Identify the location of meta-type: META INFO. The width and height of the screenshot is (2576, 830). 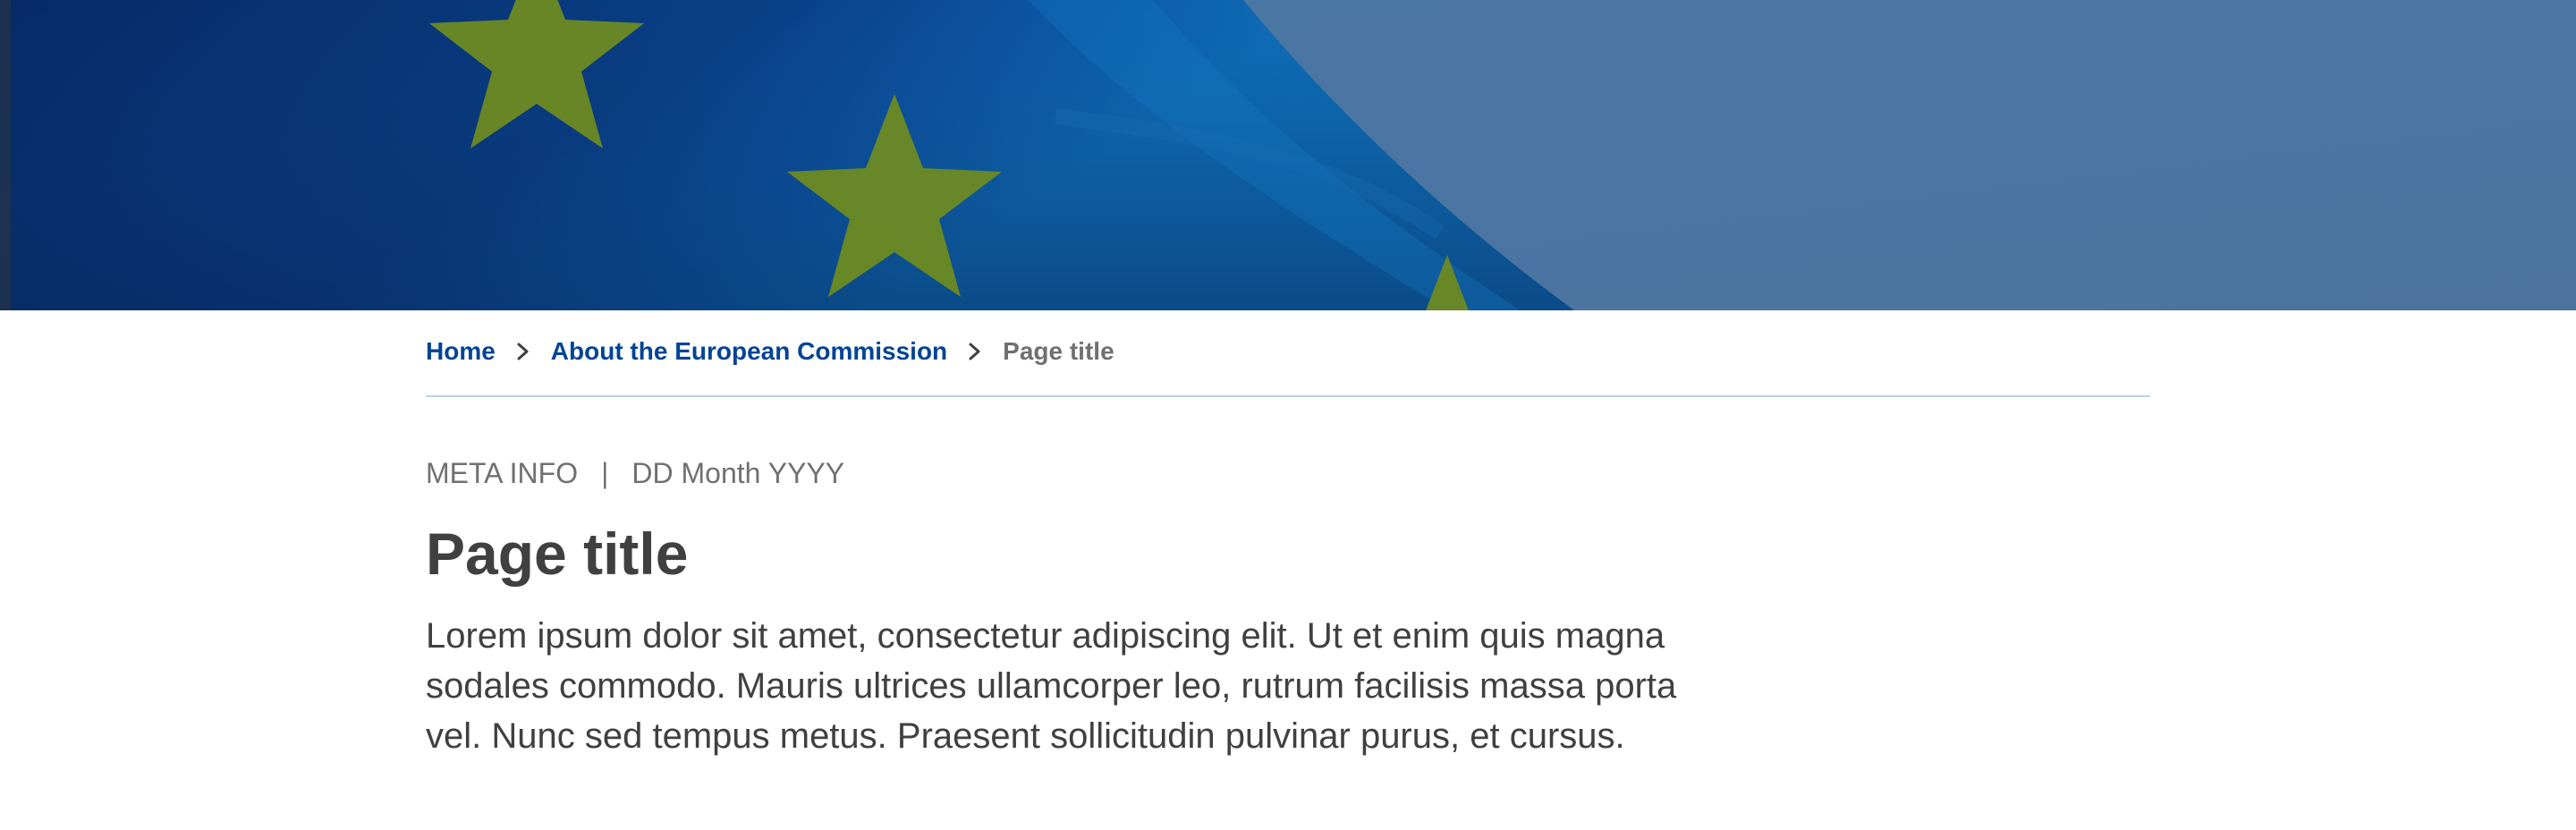
(502, 473).